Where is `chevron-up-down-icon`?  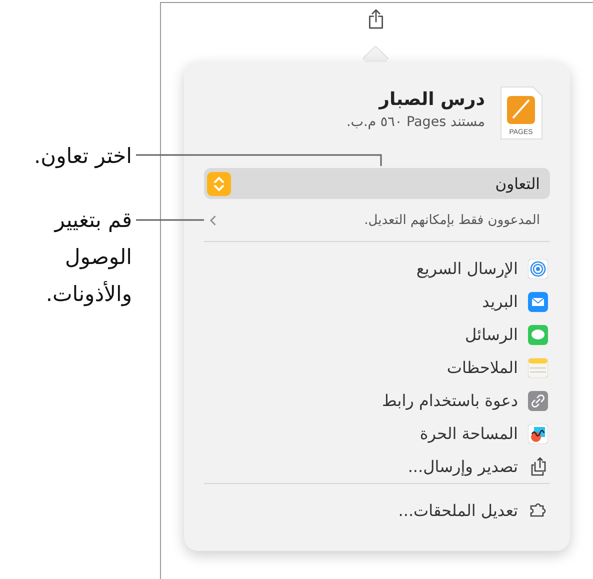
chevron-up-down-icon is located at coordinates (219, 184).